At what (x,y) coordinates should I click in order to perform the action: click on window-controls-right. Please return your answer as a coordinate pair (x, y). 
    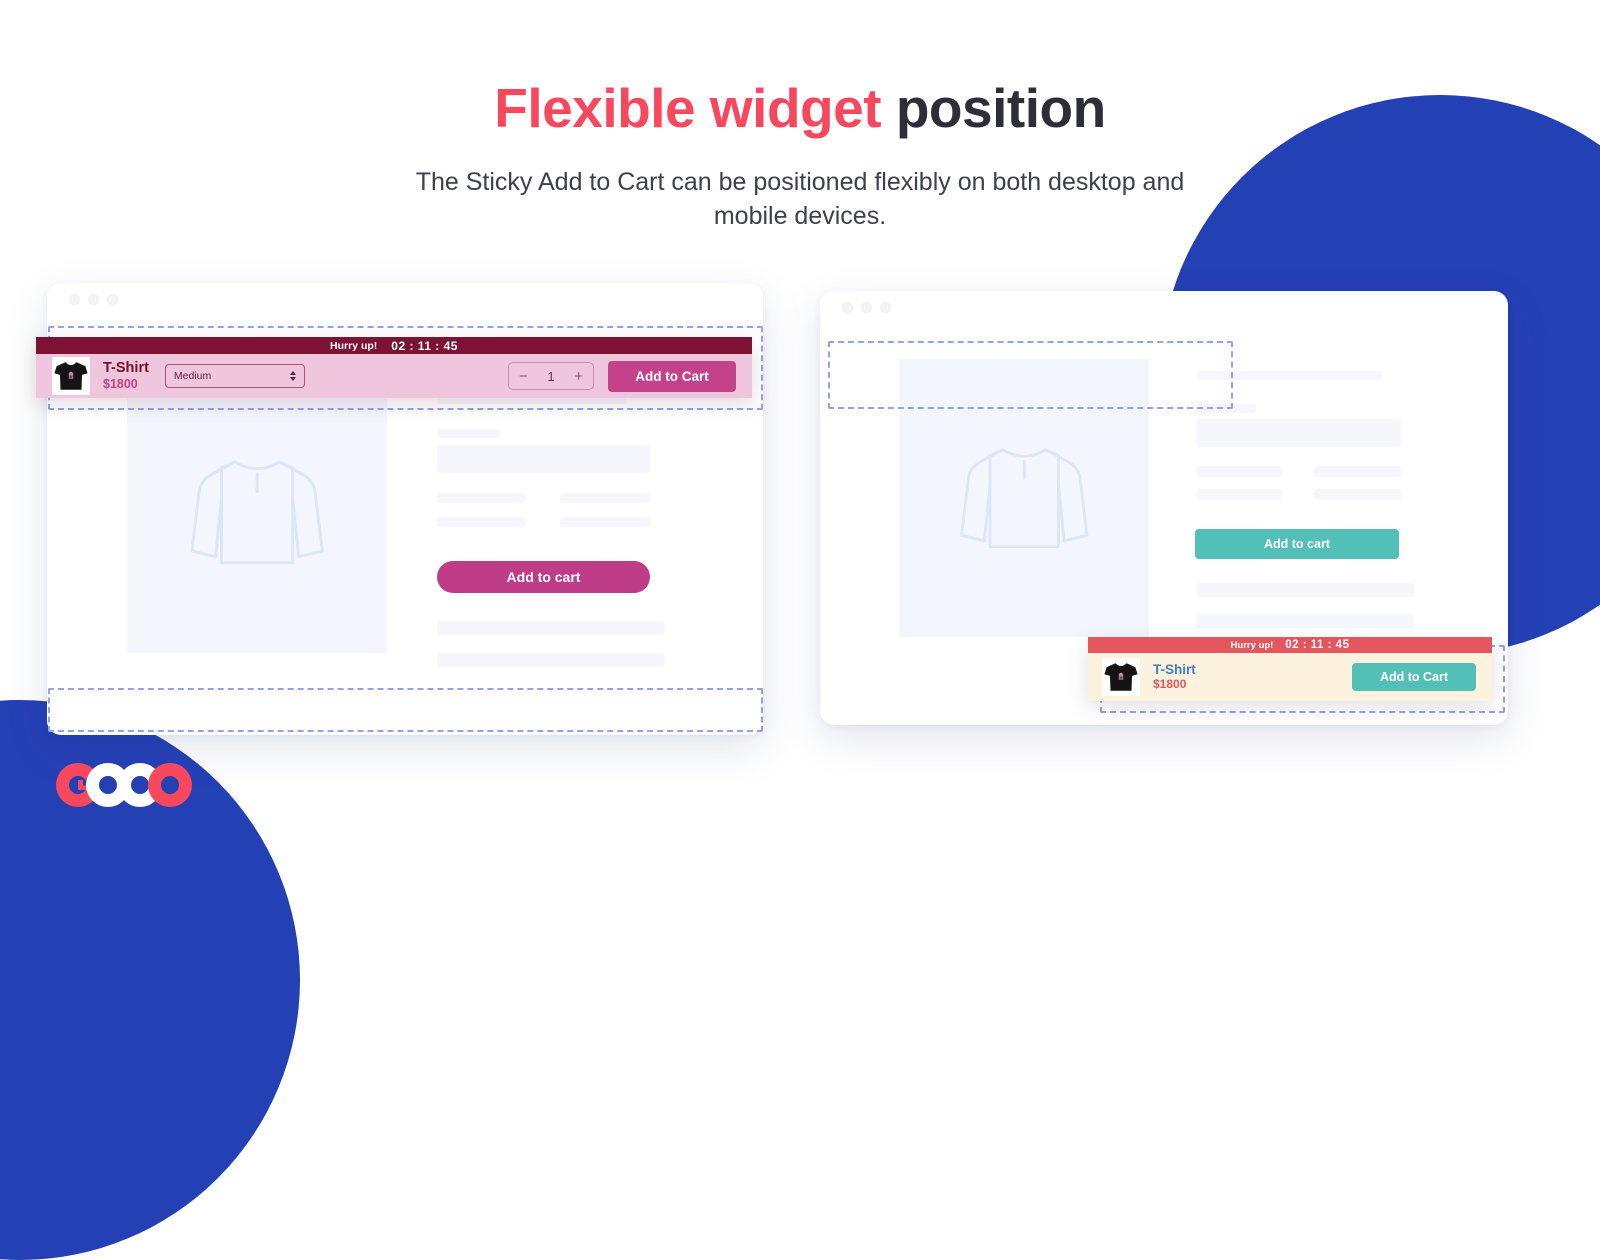
    Looking at the image, I should click on (866, 307).